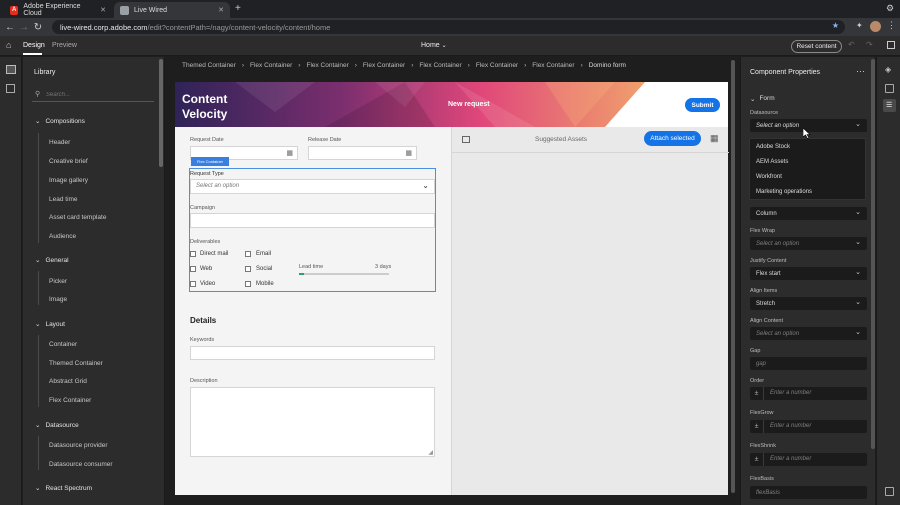 The width and height of the screenshot is (900, 505). What do you see at coordinates (733, 276) in the screenshot?
I see `canvas-scrollbar` at bounding box center [733, 276].